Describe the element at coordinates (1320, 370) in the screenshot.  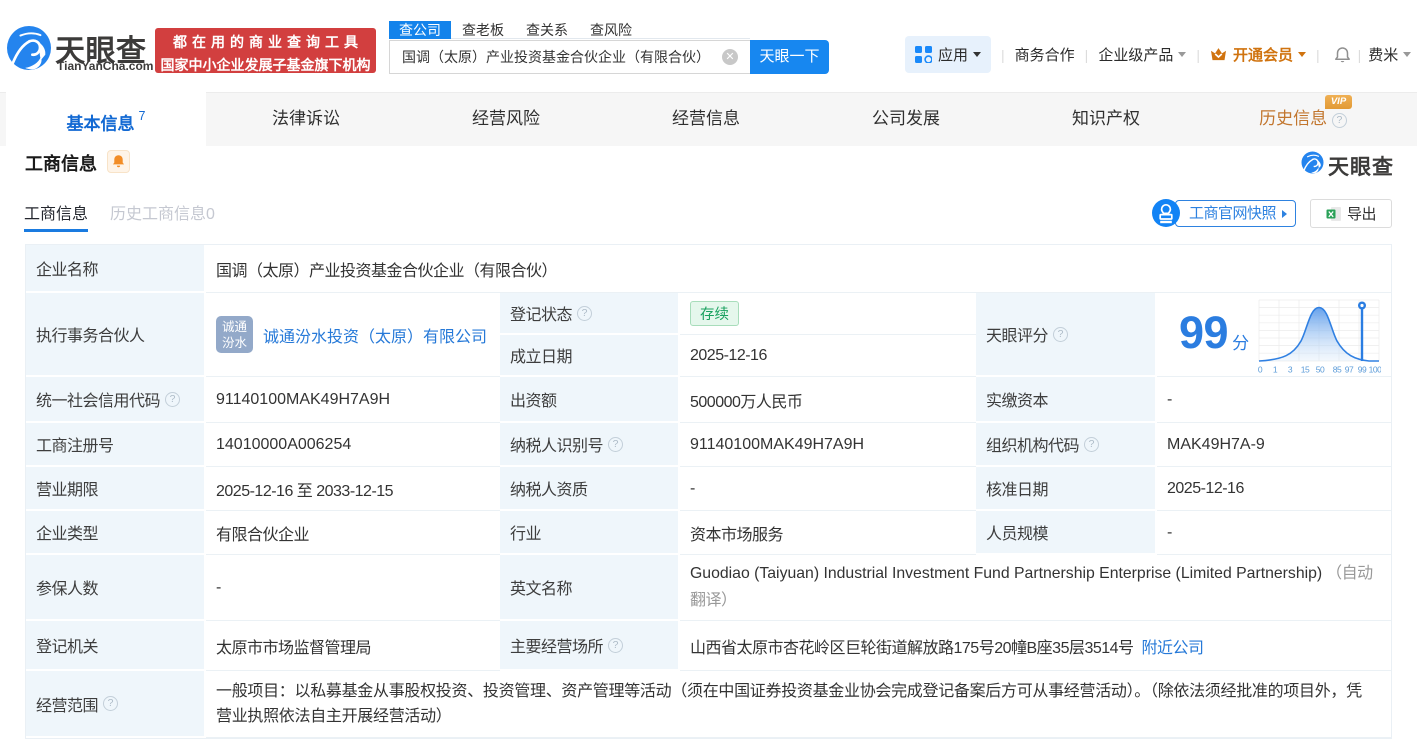
I see `svg-text: 50` at that location.